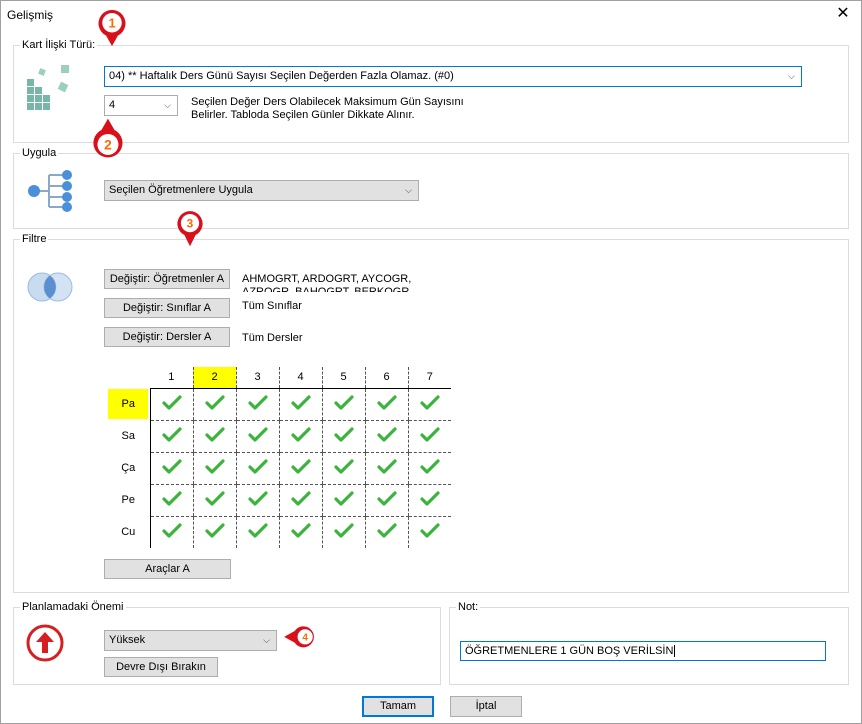  I want to click on row-header: Sa, so click(129, 436).